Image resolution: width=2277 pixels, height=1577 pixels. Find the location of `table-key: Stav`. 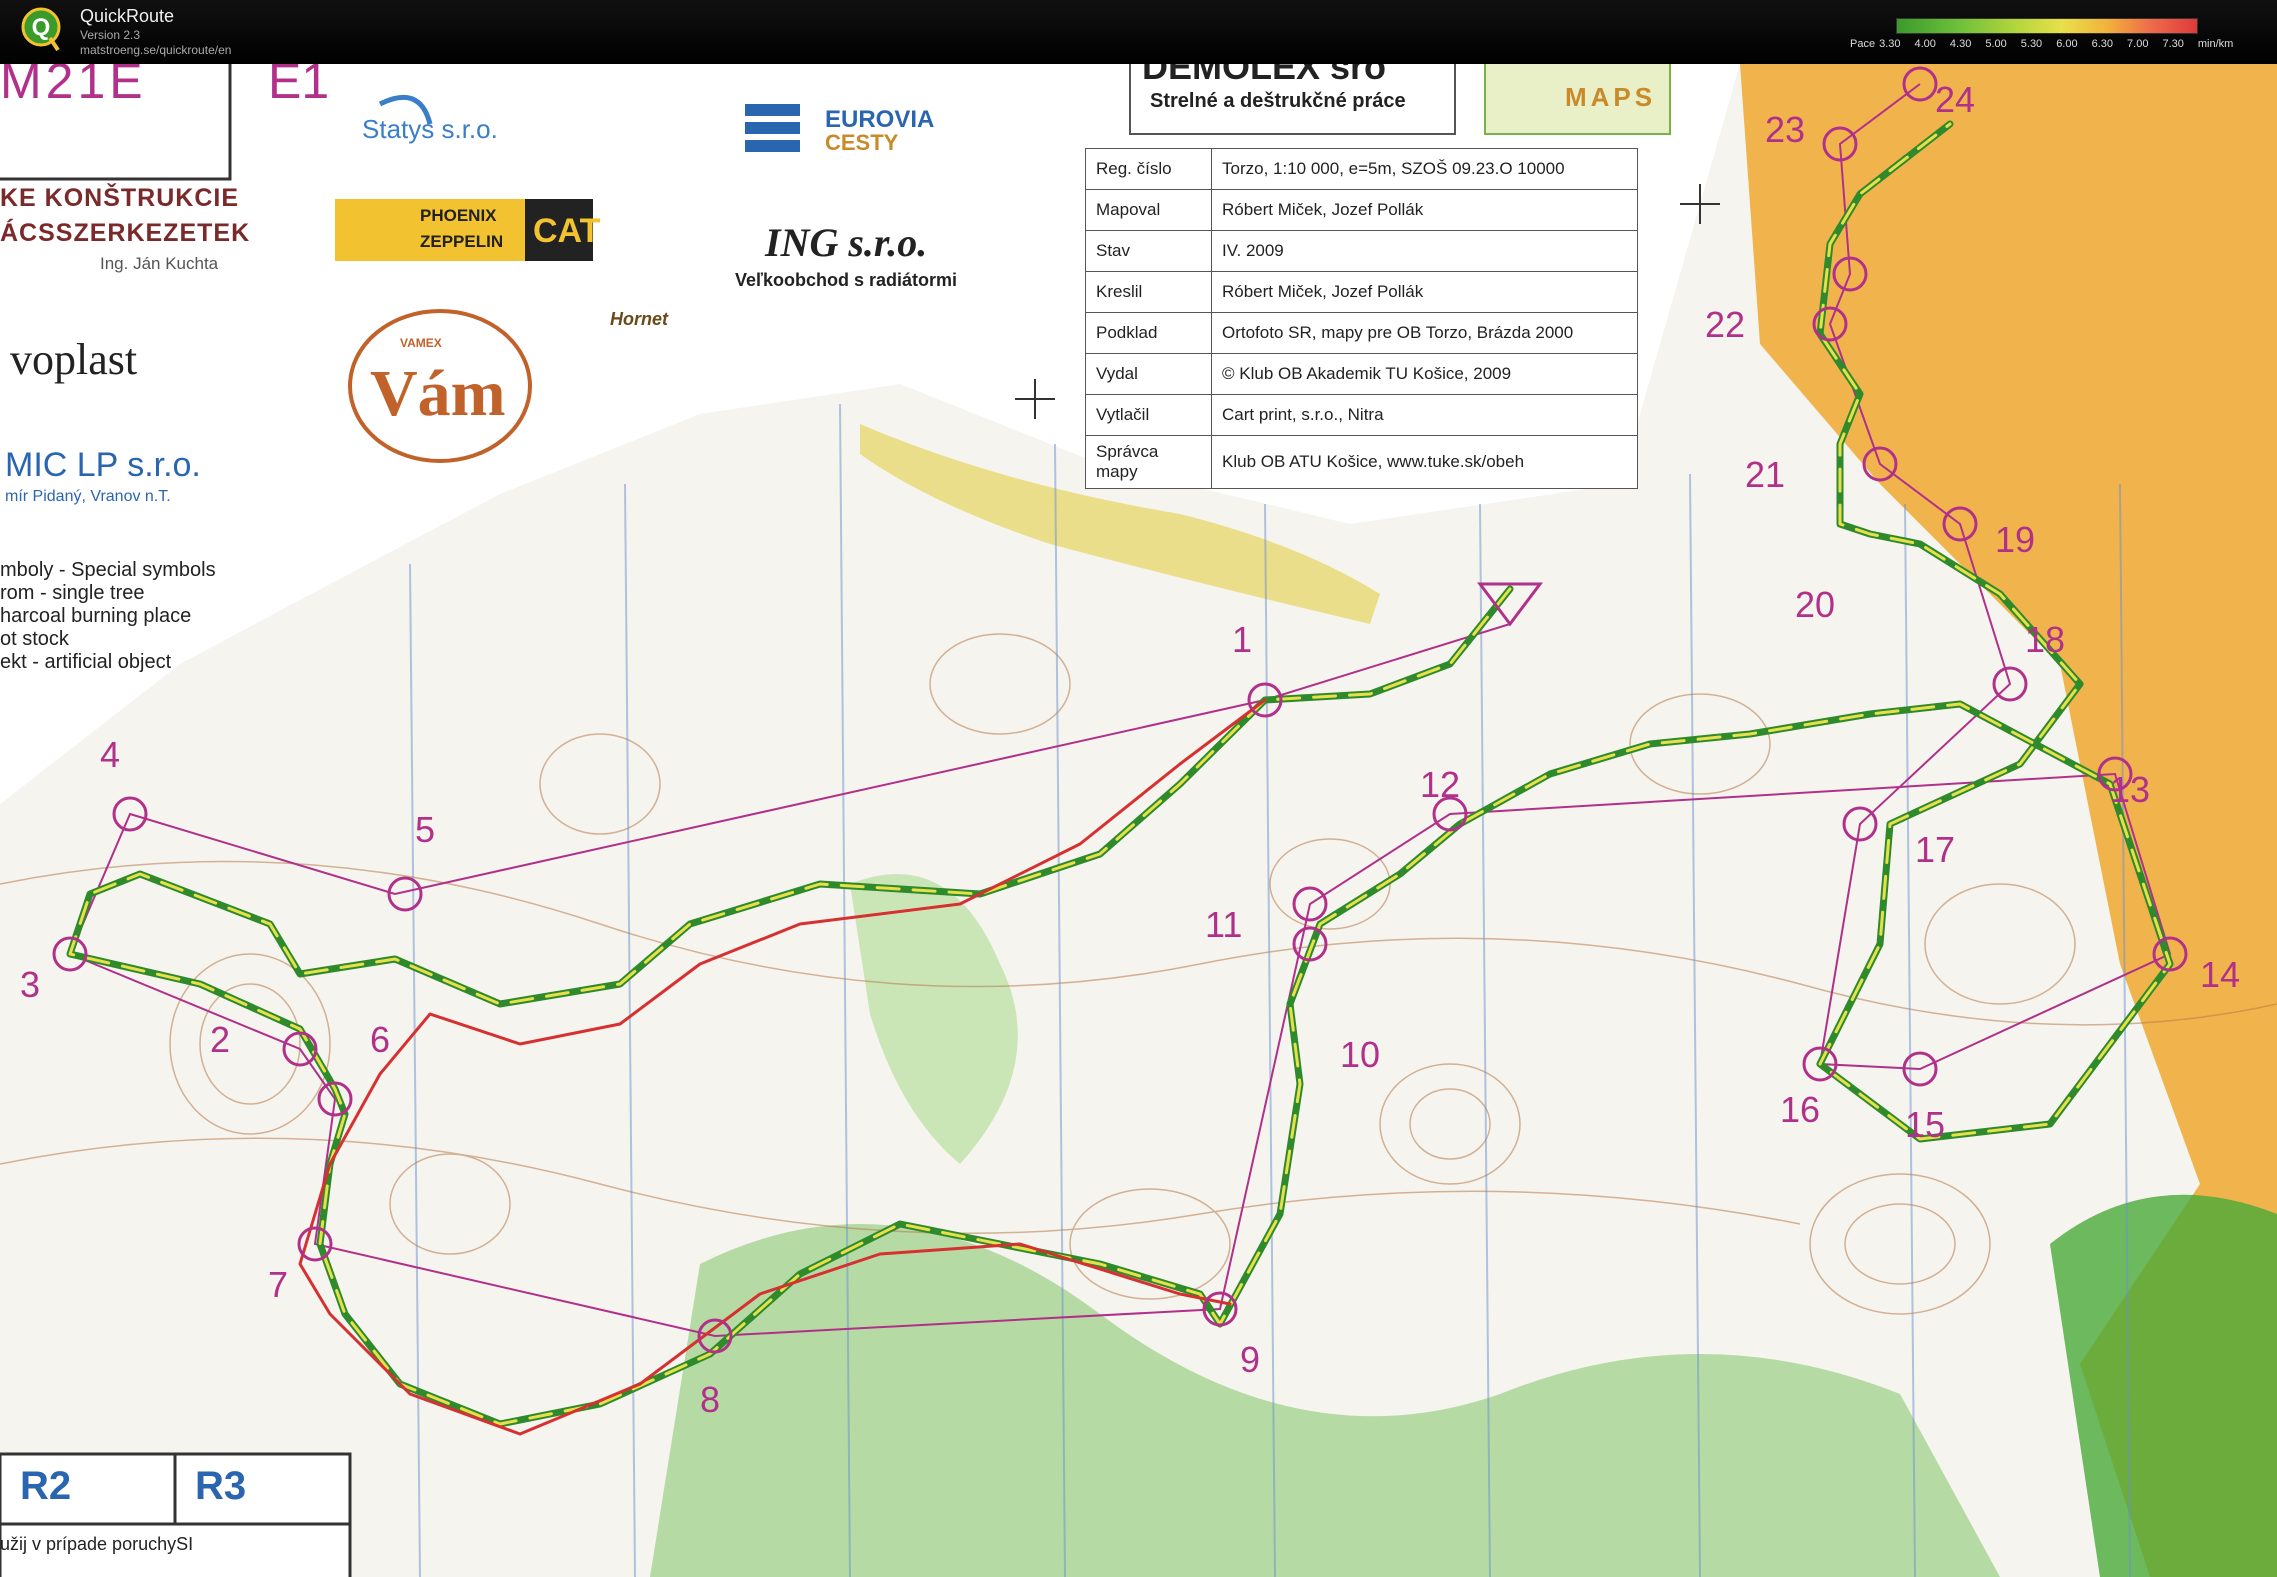

table-key: Stav is located at coordinates (1148, 251).